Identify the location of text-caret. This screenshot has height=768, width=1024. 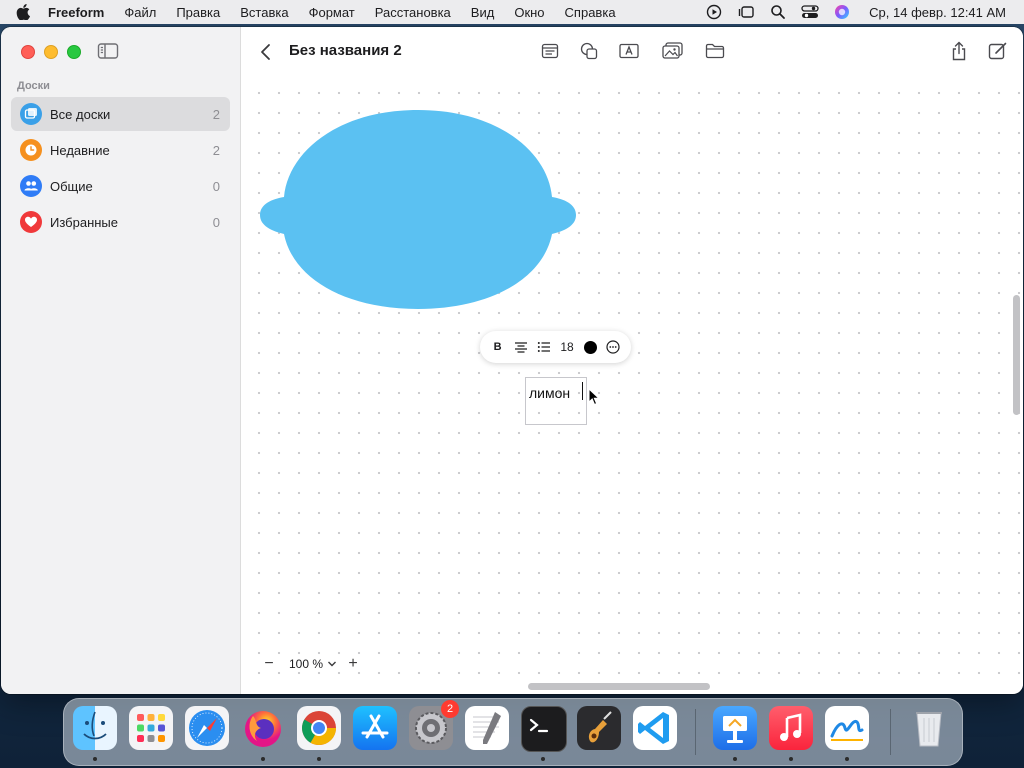
(582, 391).